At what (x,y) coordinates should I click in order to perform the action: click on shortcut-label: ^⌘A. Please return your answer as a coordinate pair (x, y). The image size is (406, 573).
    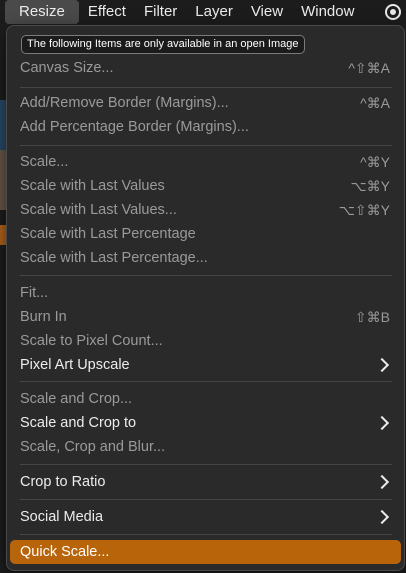
    Looking at the image, I should click on (375, 103).